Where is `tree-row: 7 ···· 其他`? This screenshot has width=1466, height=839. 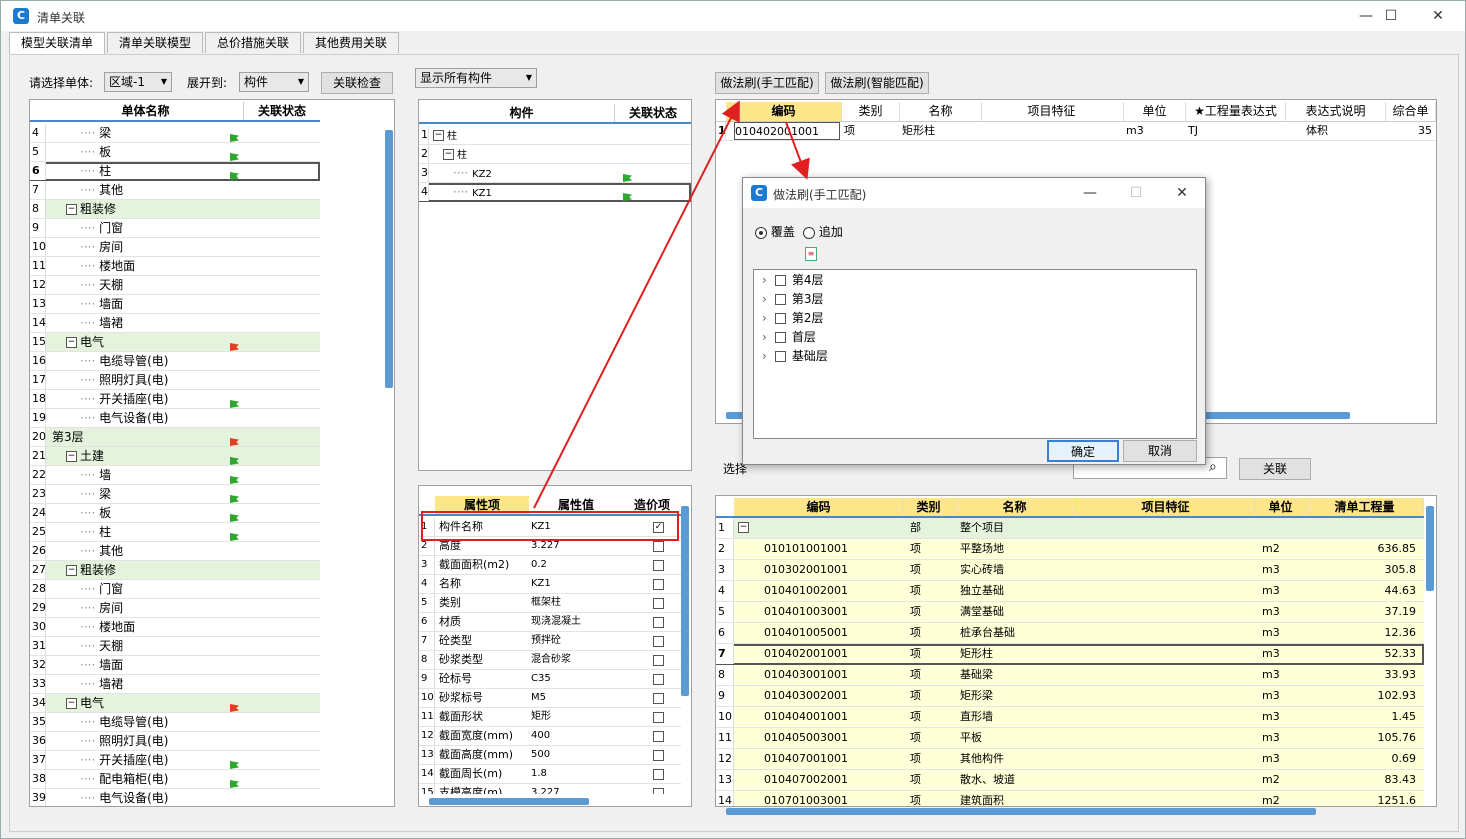
tree-row: 7 ···· 其他 is located at coordinates (175, 190).